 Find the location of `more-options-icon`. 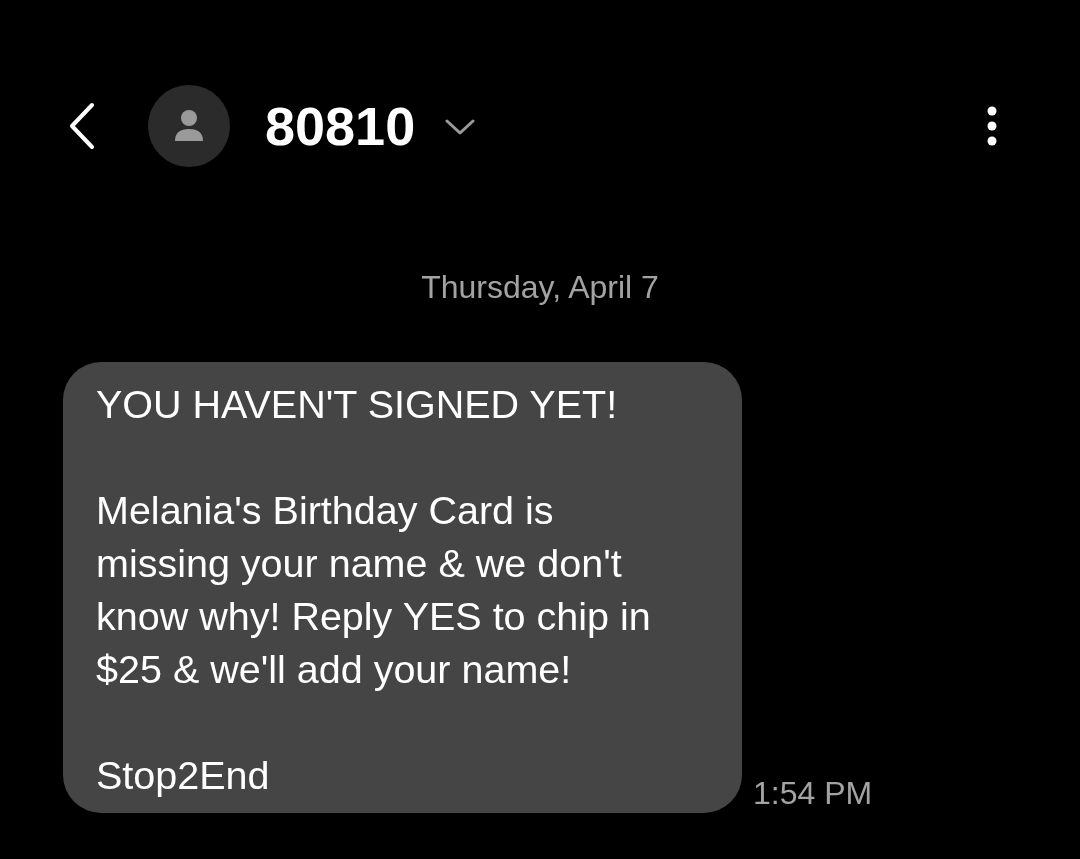

more-options-icon is located at coordinates (992, 126).